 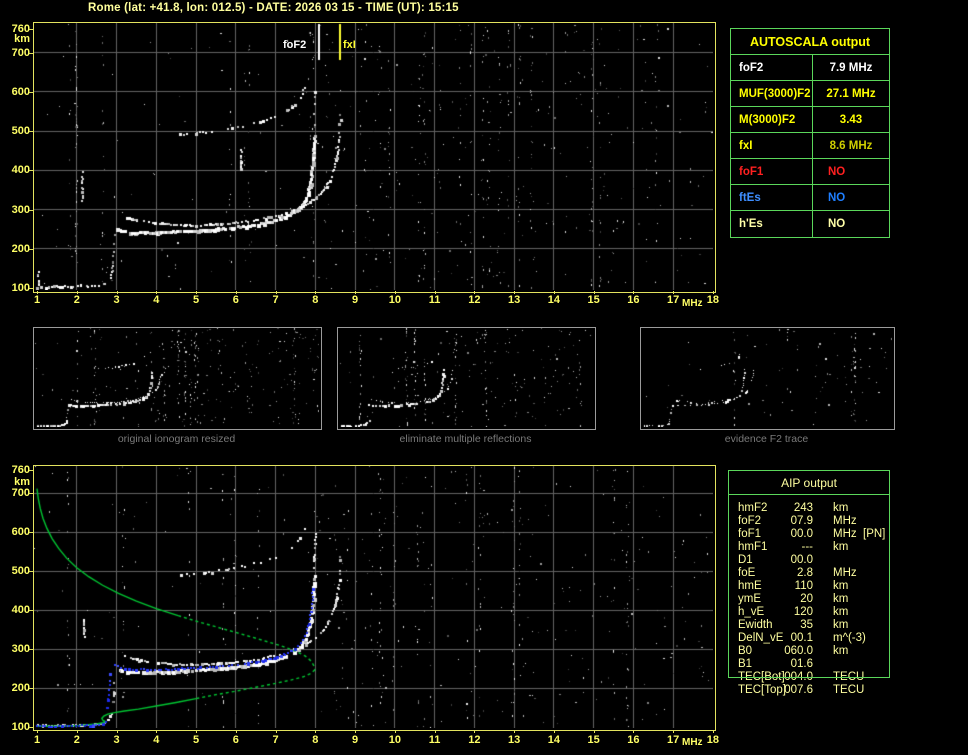 What do you see at coordinates (745, 651) in the screenshot?
I see `param-label: B0` at bounding box center [745, 651].